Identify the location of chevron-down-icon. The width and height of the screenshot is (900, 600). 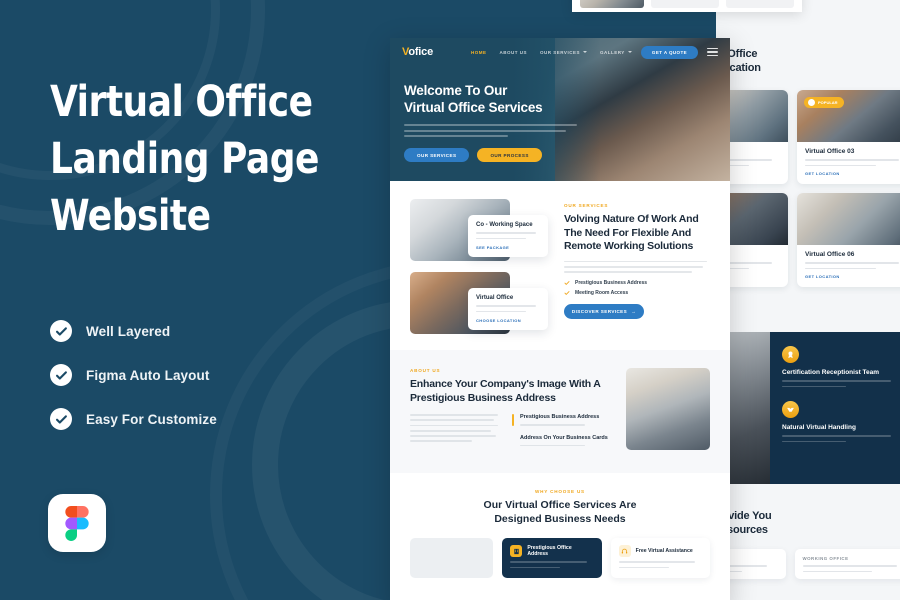
(629, 52).